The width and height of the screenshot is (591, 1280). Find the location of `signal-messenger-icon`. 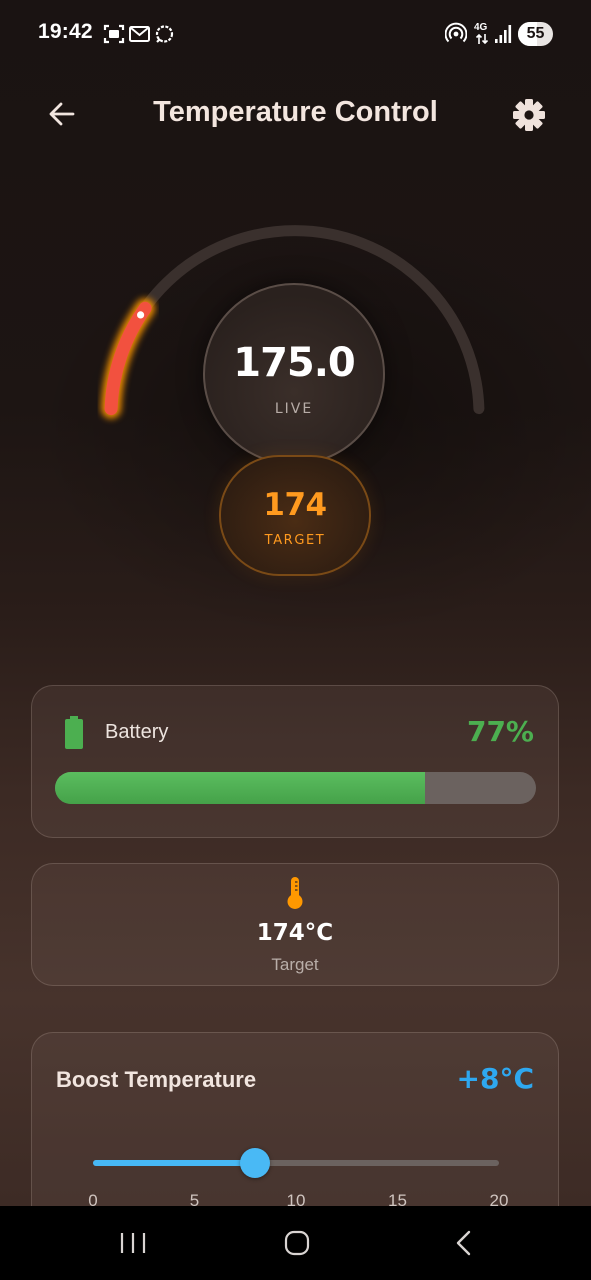

signal-messenger-icon is located at coordinates (164, 34).